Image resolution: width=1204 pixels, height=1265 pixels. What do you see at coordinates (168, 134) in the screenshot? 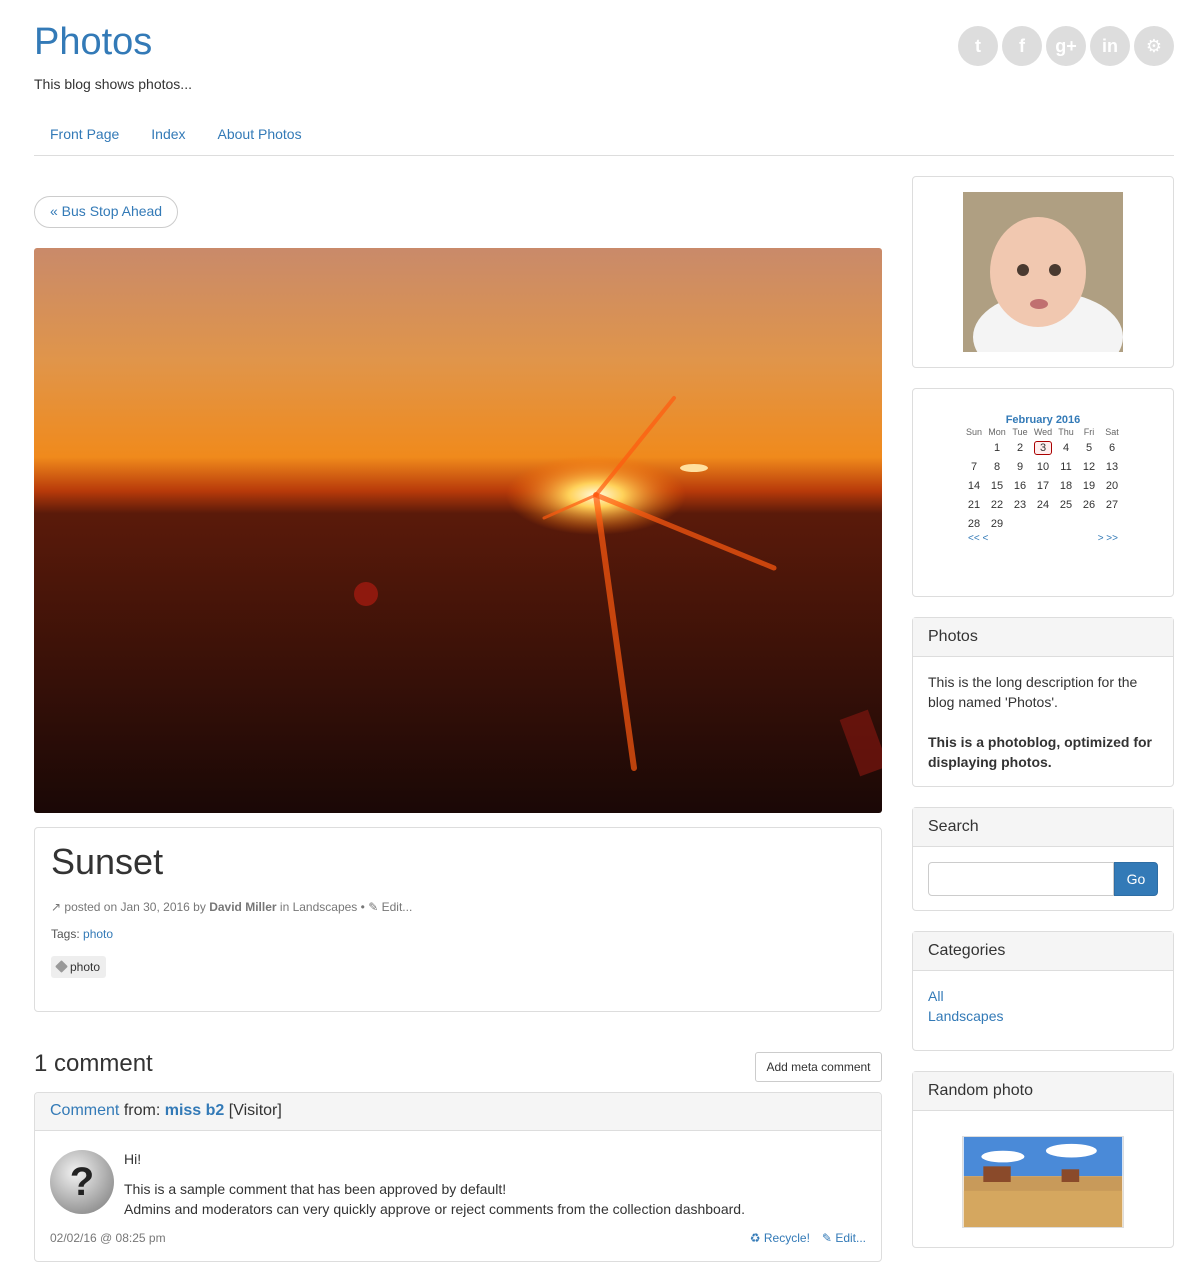
I see `nav-index: Index` at bounding box center [168, 134].